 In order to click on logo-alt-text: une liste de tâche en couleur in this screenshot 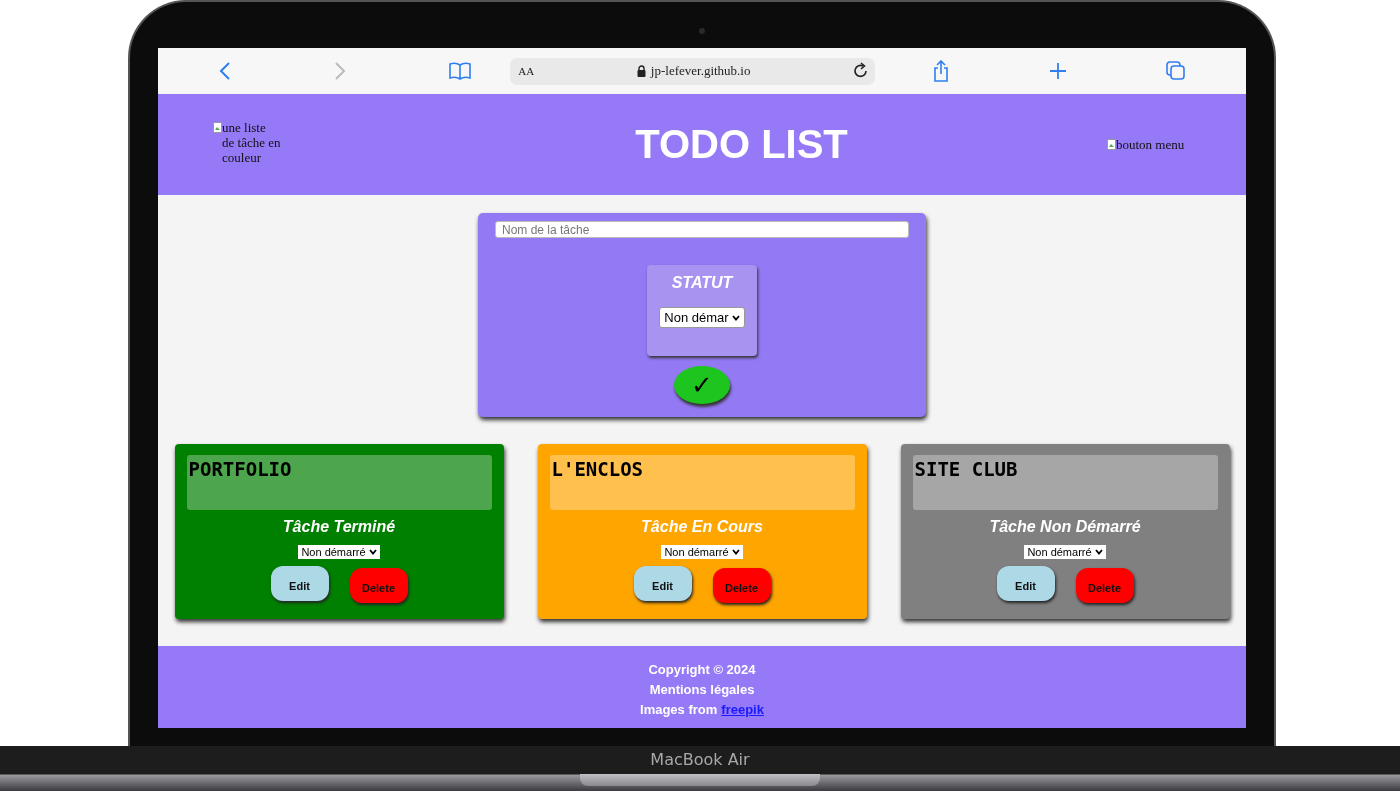, I will do `click(251, 142)`.